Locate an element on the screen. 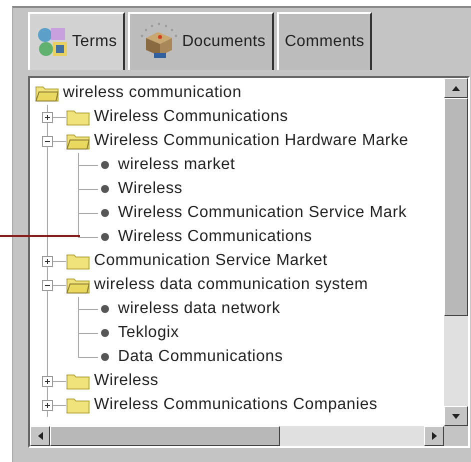 This screenshot has height=462, width=471. scroll-down-button is located at coordinates (456, 416).